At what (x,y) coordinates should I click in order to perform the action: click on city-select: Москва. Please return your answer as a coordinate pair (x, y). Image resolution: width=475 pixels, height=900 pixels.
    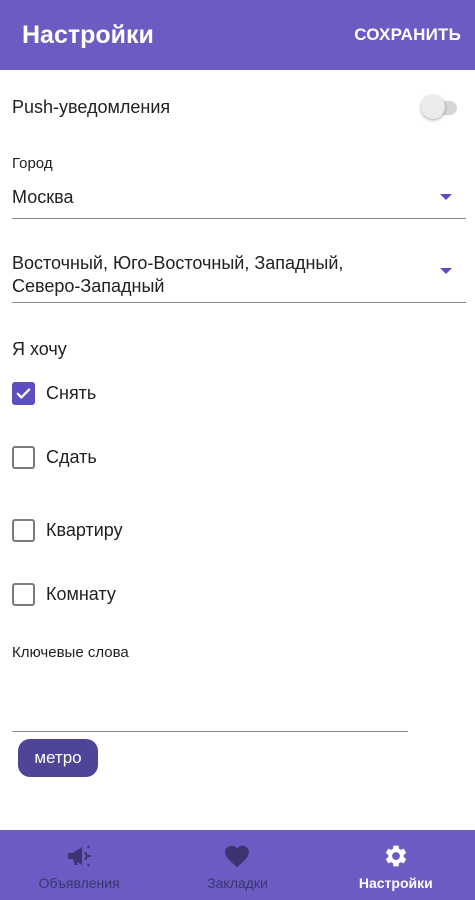
    Looking at the image, I should click on (239, 202).